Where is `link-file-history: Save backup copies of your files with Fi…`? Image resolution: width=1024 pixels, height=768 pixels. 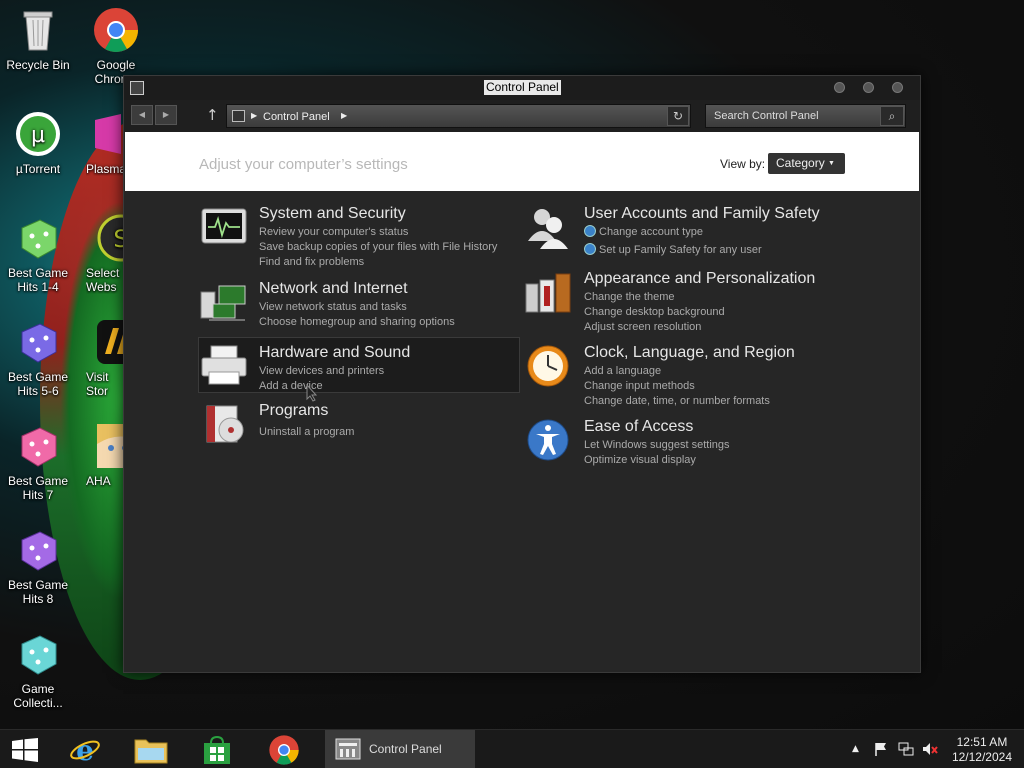 link-file-history: Save backup copies of your files with Fi… is located at coordinates (378, 247).